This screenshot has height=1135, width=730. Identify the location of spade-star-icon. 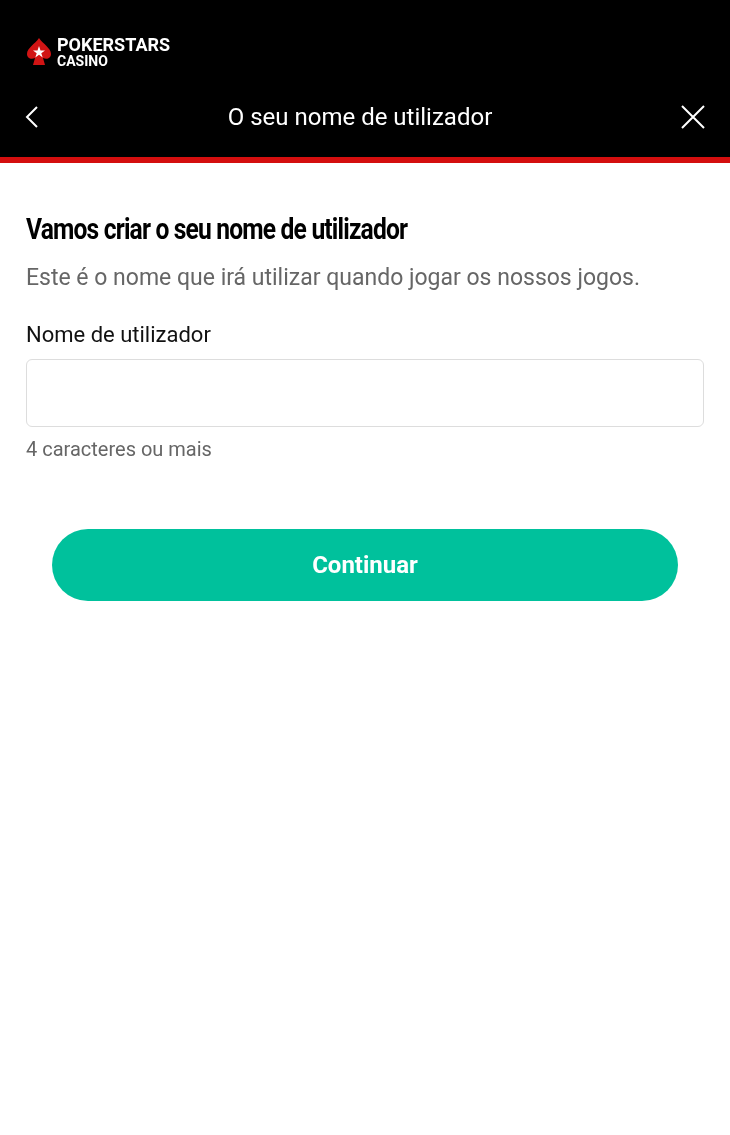
(39, 52).